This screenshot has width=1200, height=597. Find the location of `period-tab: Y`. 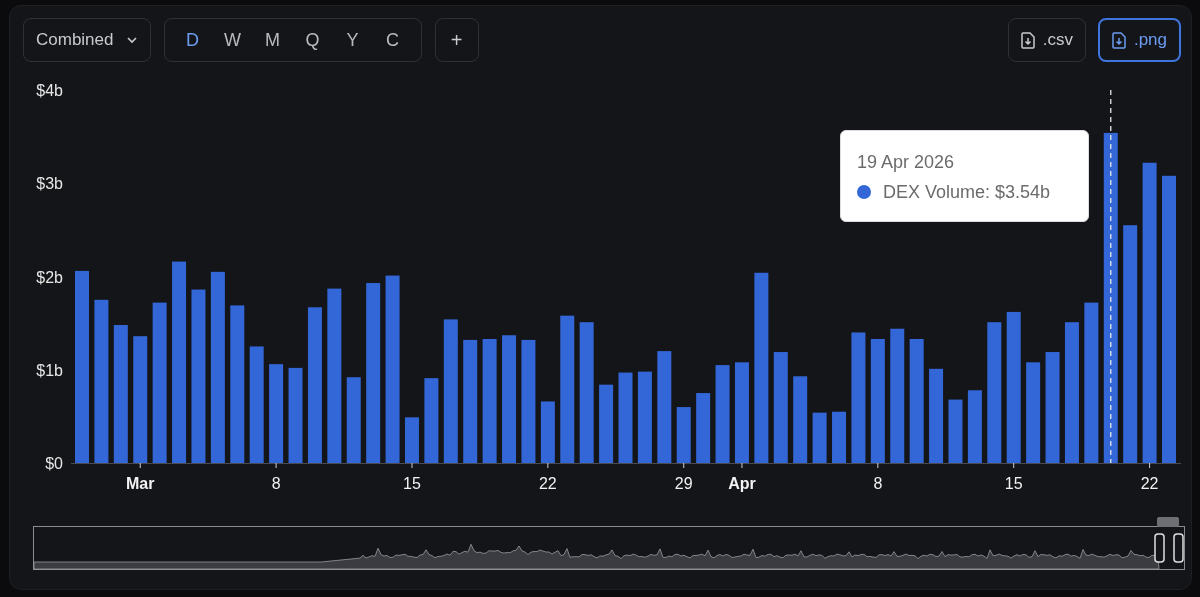

period-tab: Y is located at coordinates (352, 40).